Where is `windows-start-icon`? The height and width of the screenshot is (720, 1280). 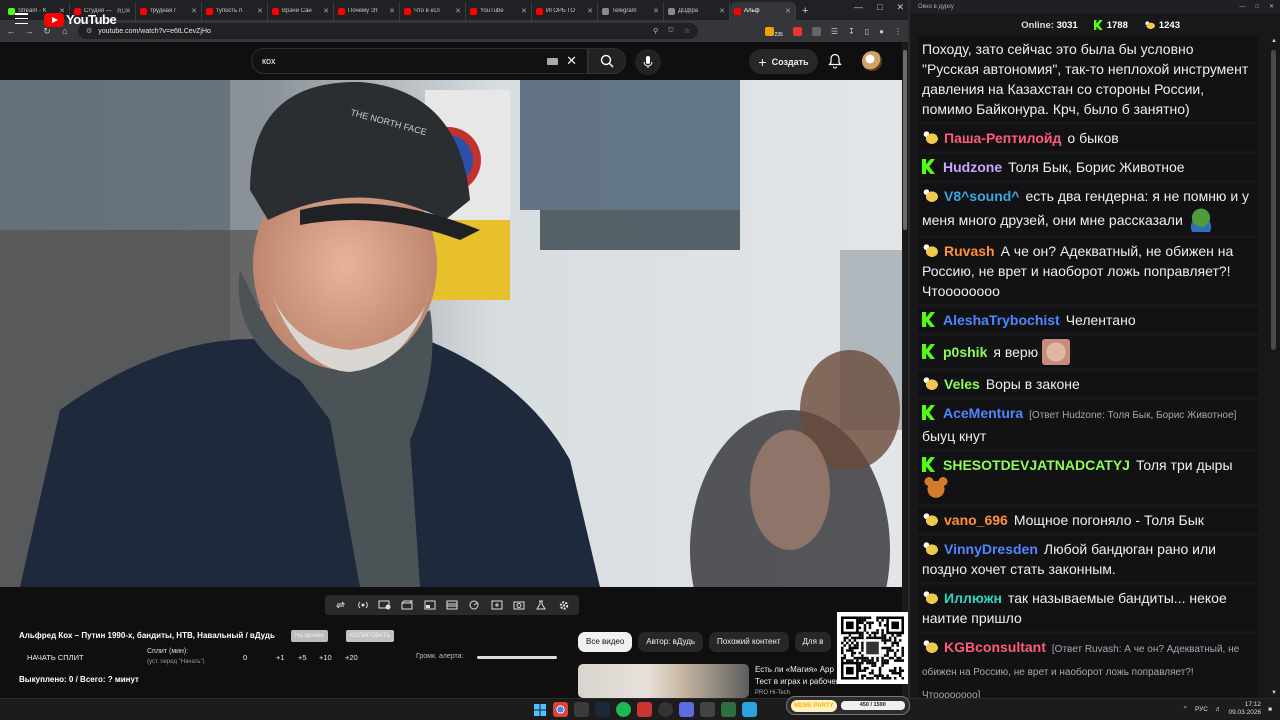
windows-start-icon is located at coordinates (539, 709).